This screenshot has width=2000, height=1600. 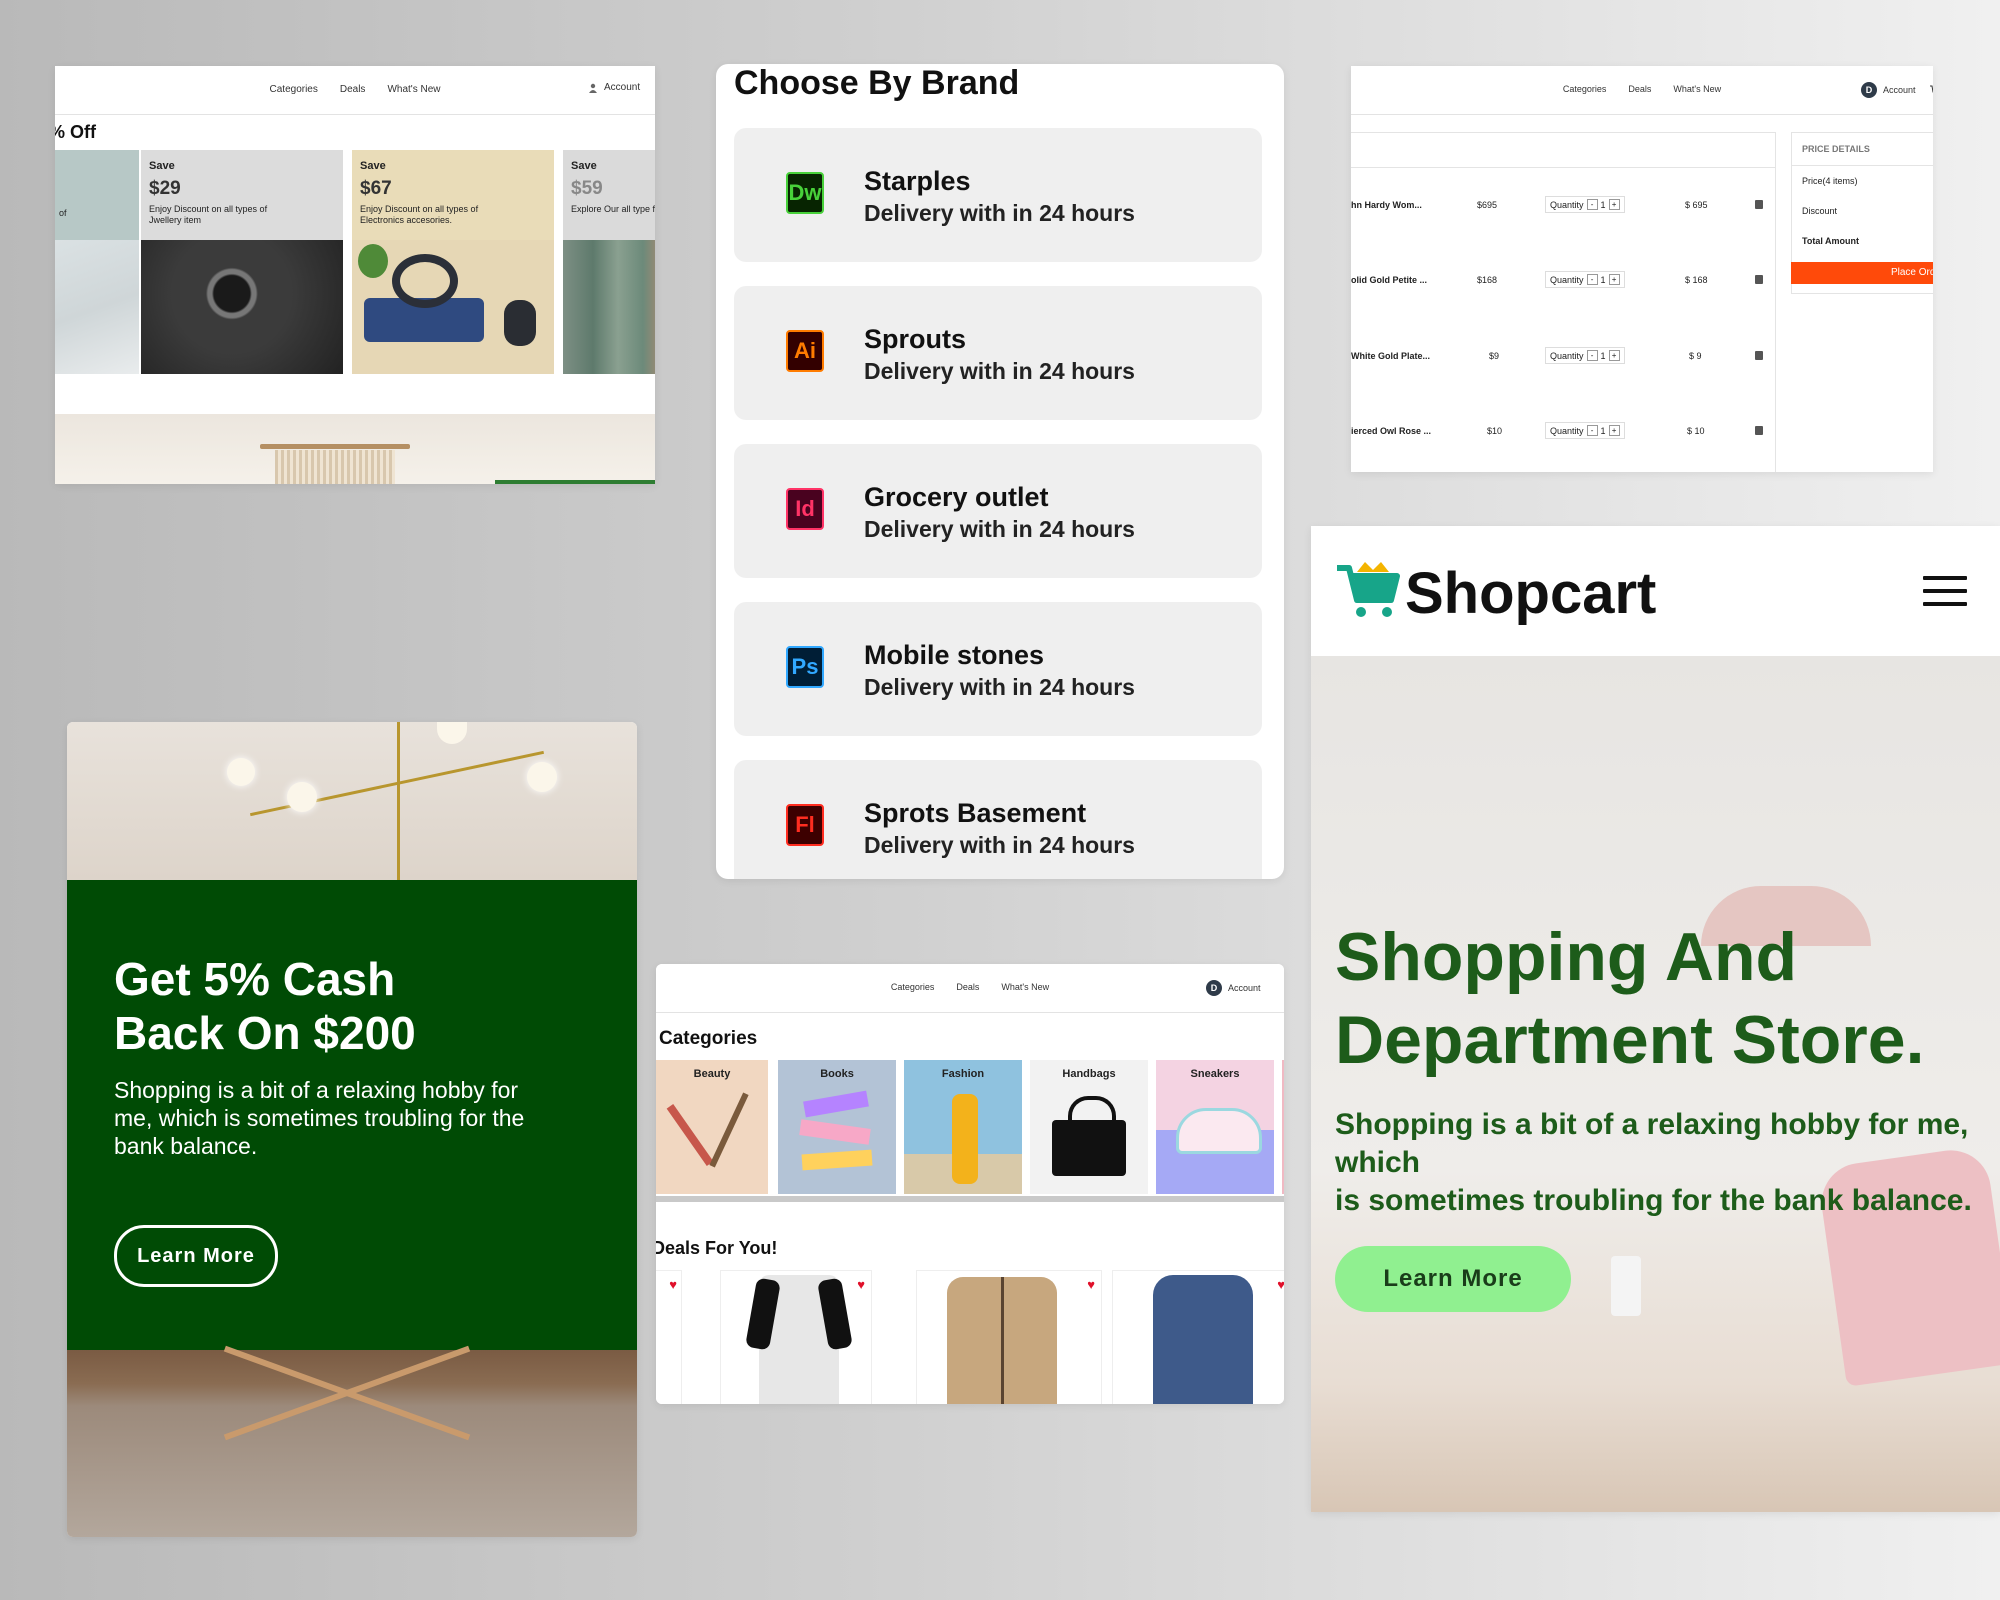 What do you see at coordinates (1820, 211) in the screenshot?
I see `discount-label: Discount` at bounding box center [1820, 211].